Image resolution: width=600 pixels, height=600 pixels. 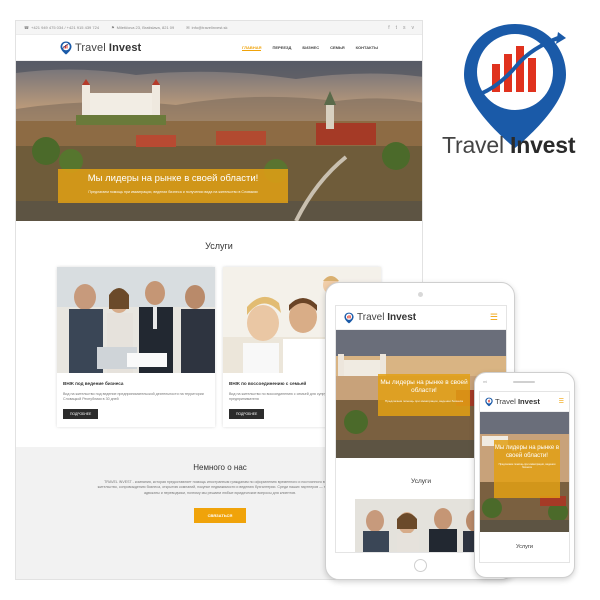 I want to click on email-text: info@travelinvest.sk, so click(x=209, y=27).